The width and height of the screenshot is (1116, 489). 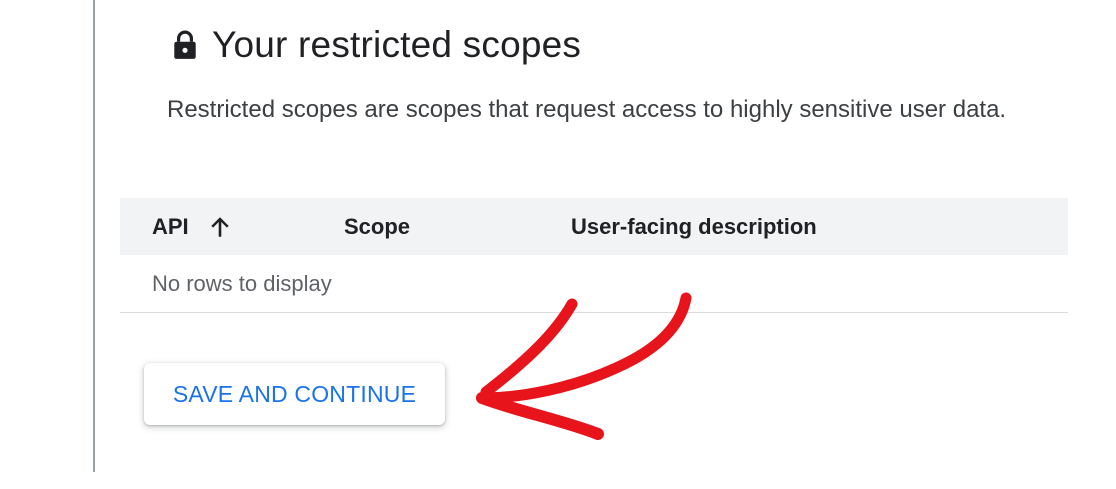 What do you see at coordinates (294, 394) in the screenshot?
I see `save-and-continue-button: SAVE AND CONTINUE` at bounding box center [294, 394].